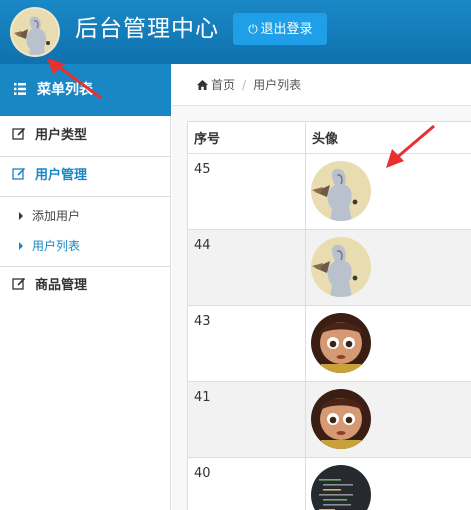  What do you see at coordinates (253, 29) in the screenshot?
I see `power-icon: ⏻` at bounding box center [253, 29].